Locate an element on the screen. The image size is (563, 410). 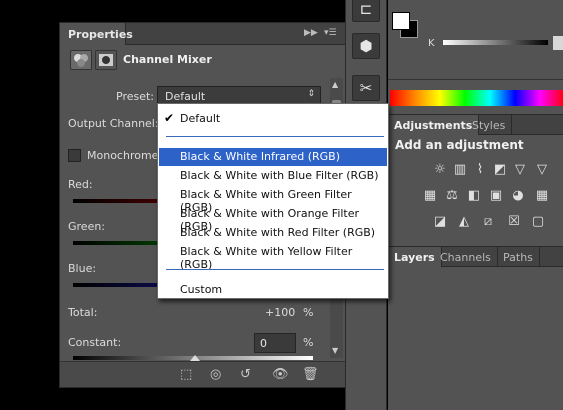
dropdown-item-bw-orange: Black & White with Orange Filter (RGB) is located at coordinates (273, 219).